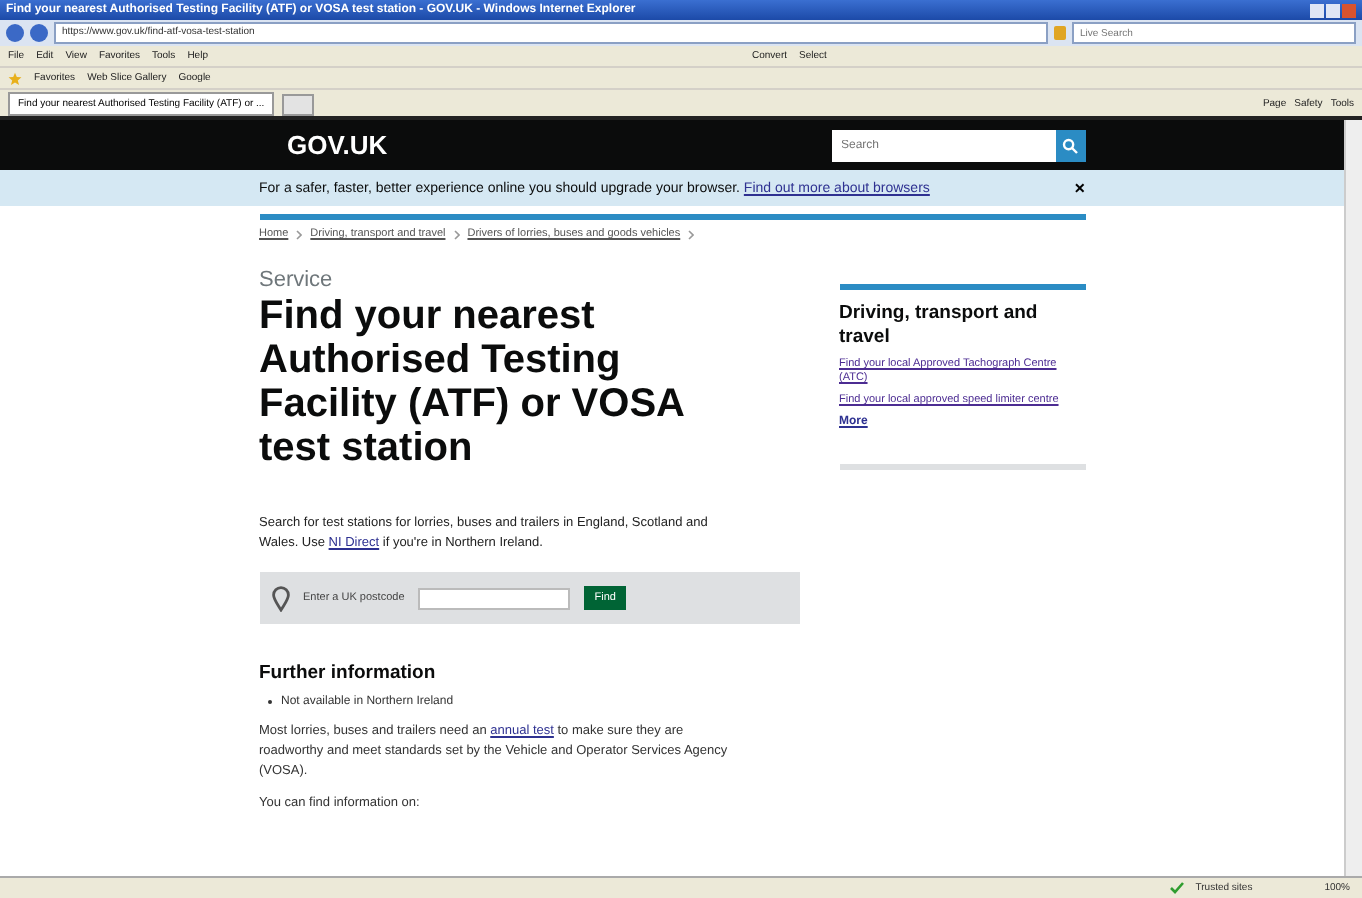 This screenshot has height=898, width=1362. I want to click on lock-icon, so click(1060, 33).